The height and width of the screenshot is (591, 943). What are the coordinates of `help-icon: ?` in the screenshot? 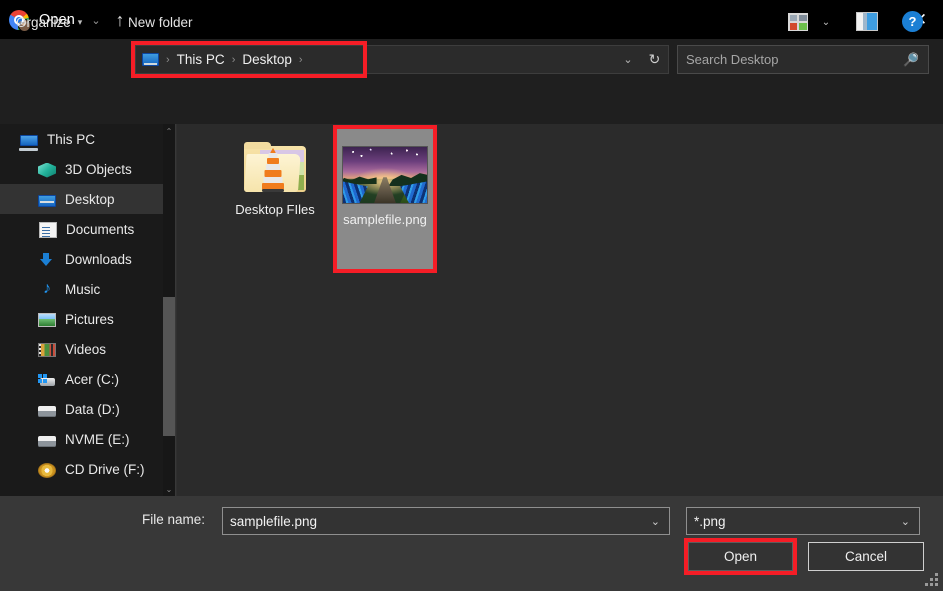 It's located at (912, 21).